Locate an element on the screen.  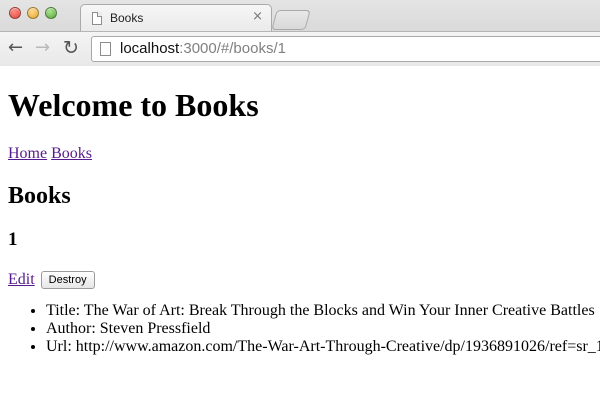
close-window-button is located at coordinates (15, 13).